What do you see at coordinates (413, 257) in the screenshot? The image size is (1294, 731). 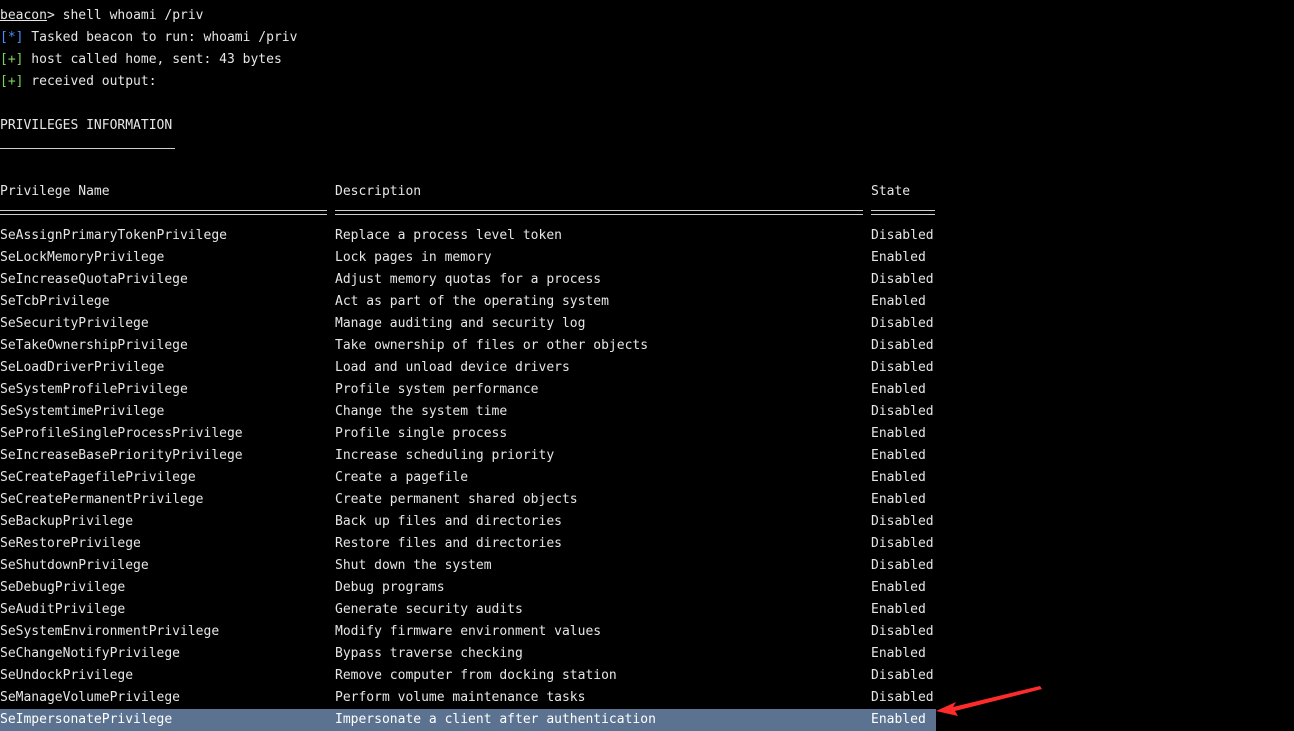 I see `privilege-description: Lock pages in memory` at bounding box center [413, 257].